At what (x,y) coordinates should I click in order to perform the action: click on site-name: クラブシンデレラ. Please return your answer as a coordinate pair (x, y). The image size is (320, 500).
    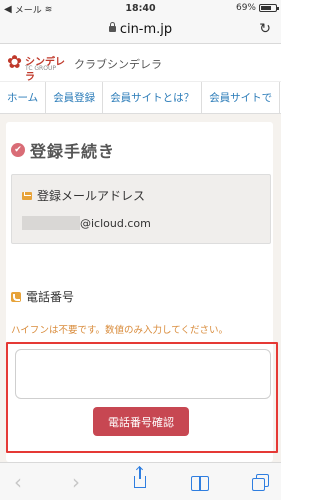
    Looking at the image, I should click on (118, 64).